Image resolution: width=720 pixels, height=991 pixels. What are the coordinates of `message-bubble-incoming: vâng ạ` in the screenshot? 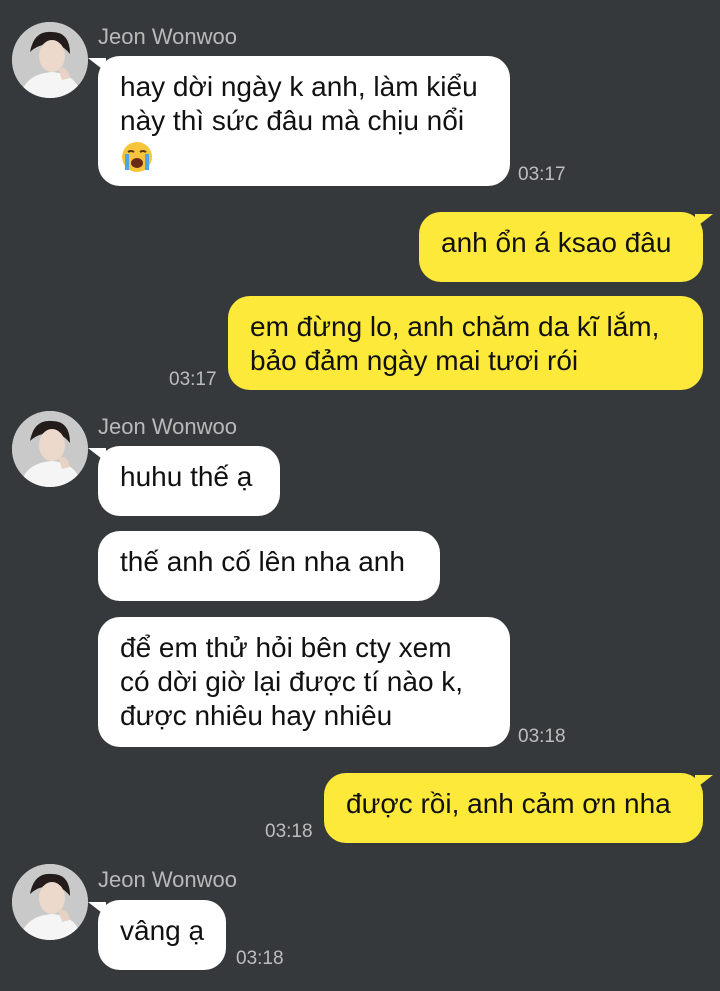 It's located at (157, 935).